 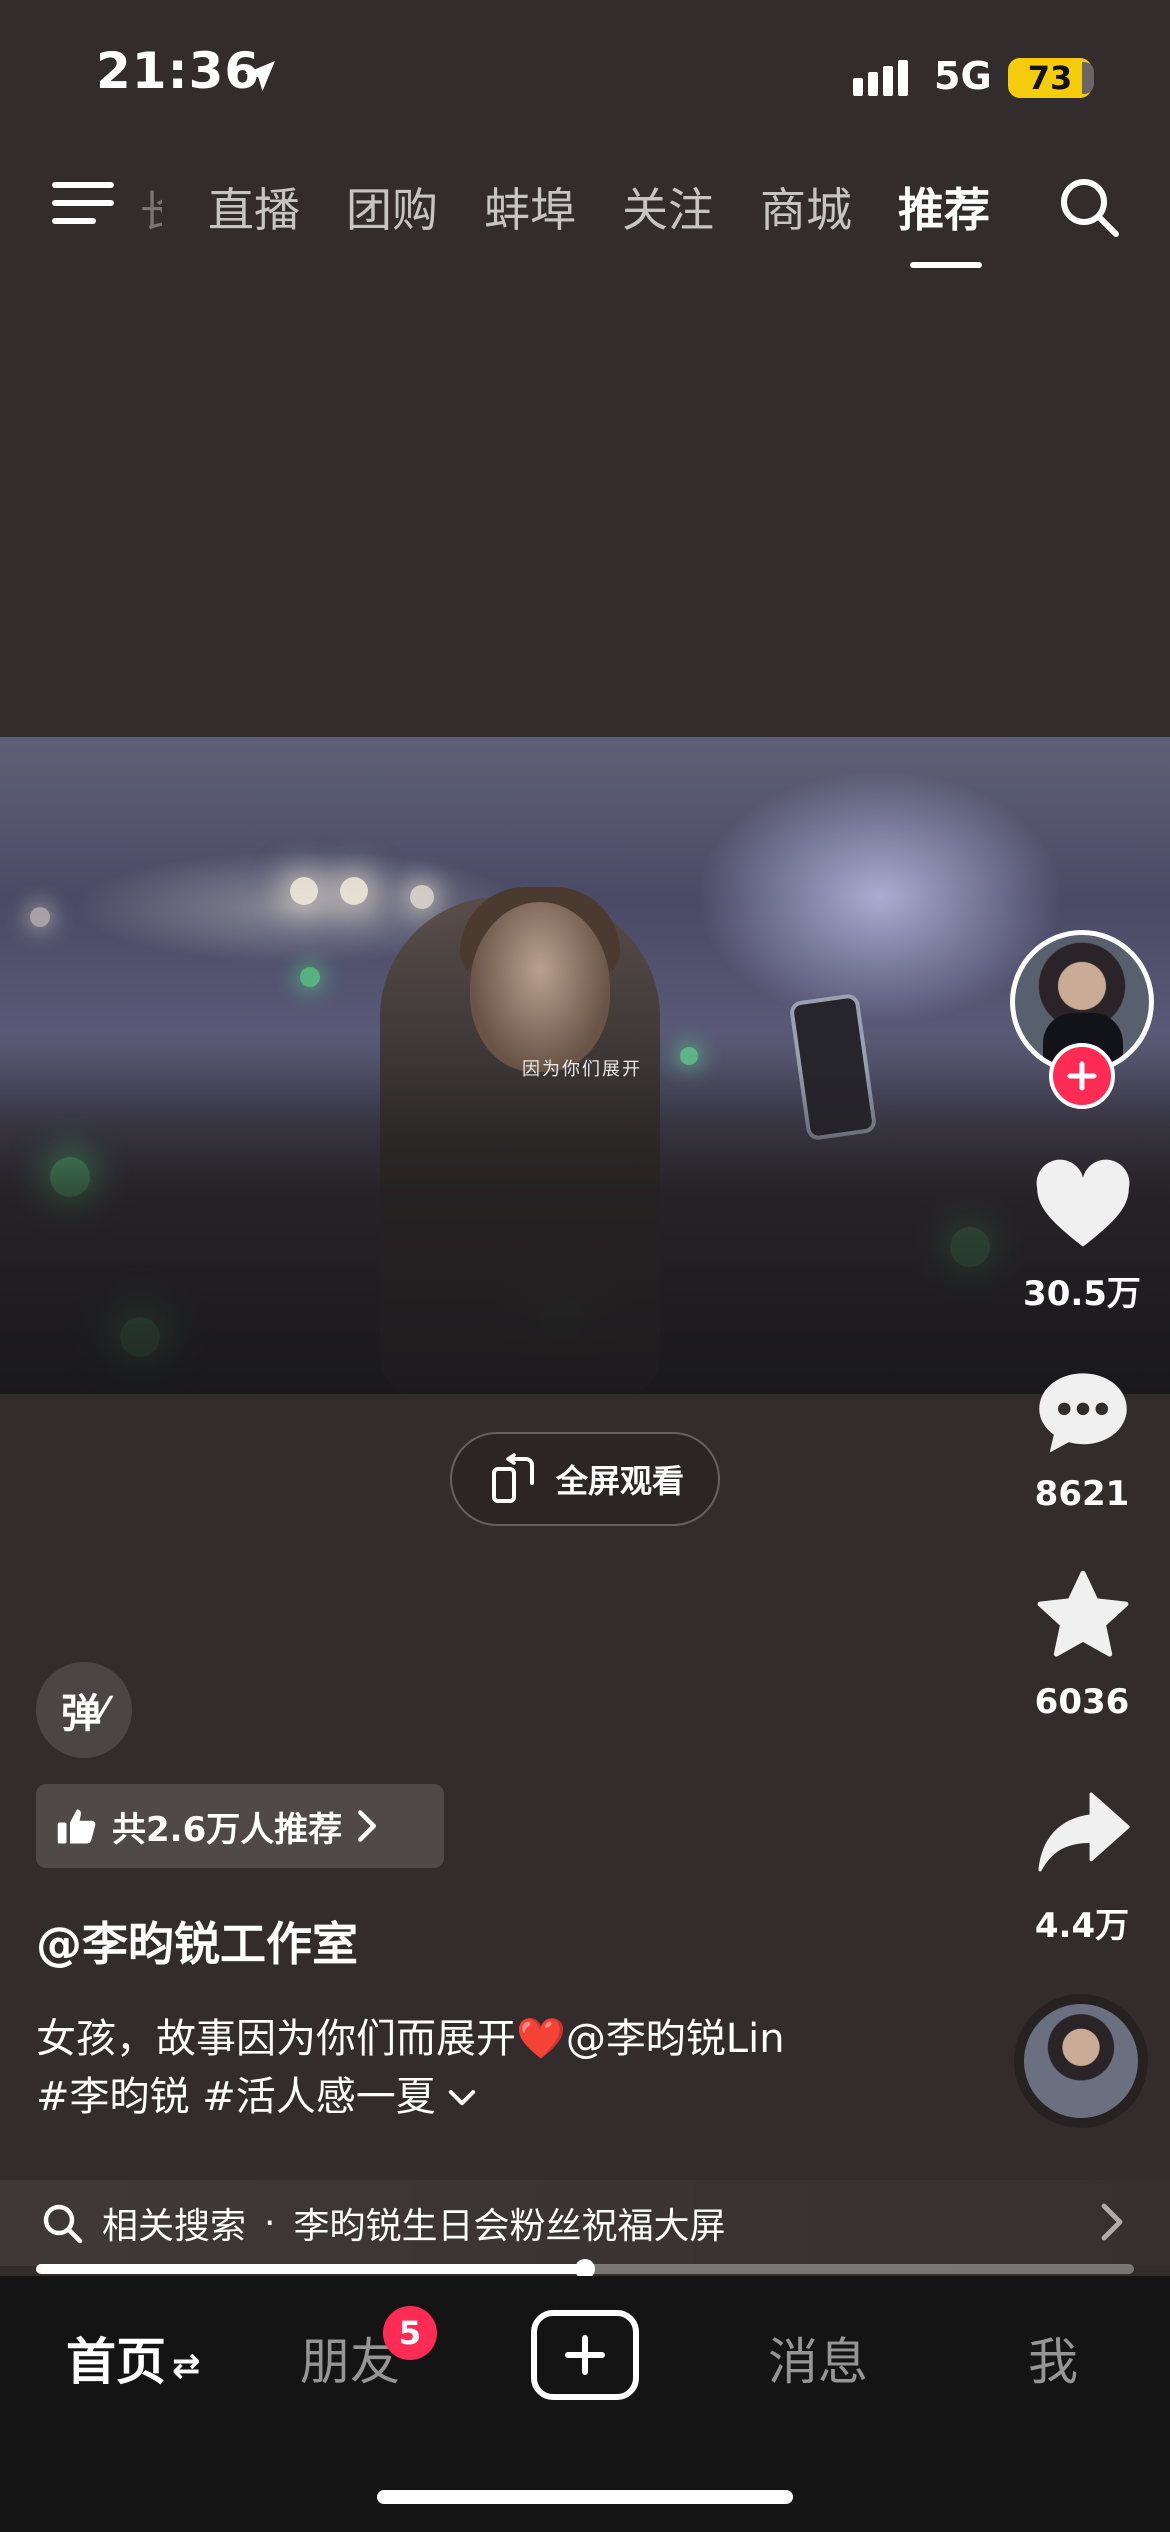 I want to click on friends-badge: 5, so click(x=410, y=2333).